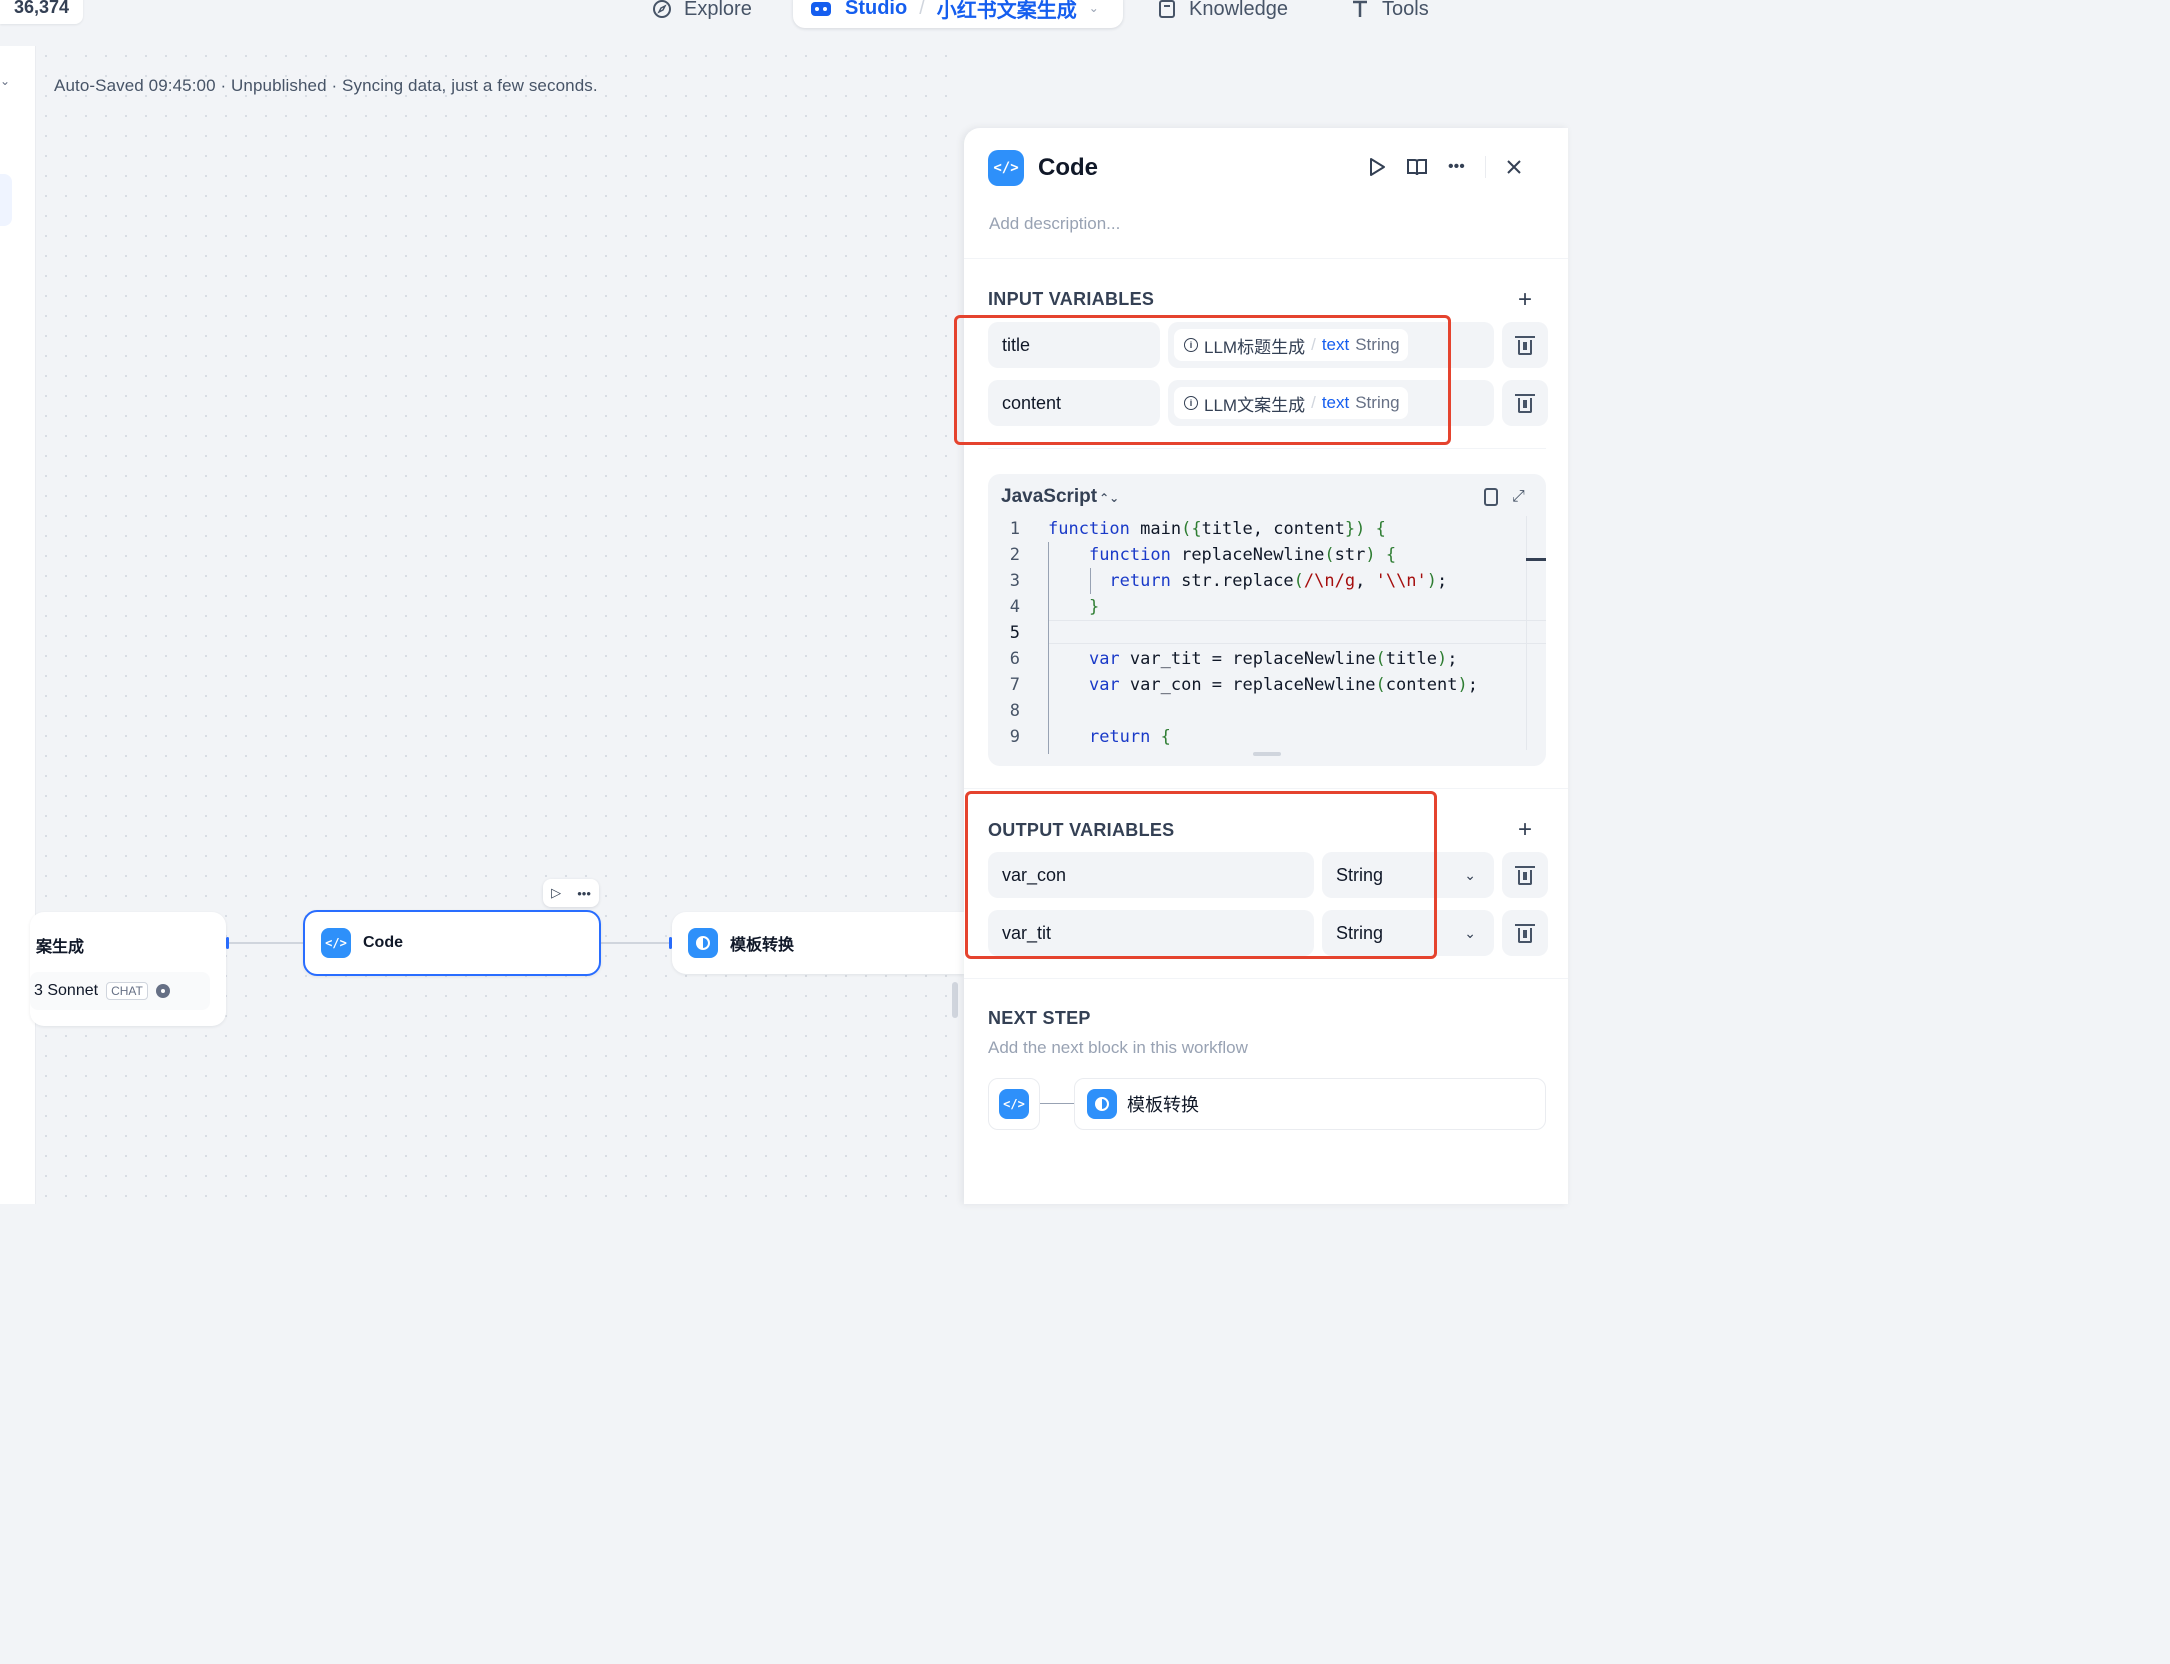  Describe the element at coordinates (1014, 633) in the screenshot. I see `line-number: 5` at that location.